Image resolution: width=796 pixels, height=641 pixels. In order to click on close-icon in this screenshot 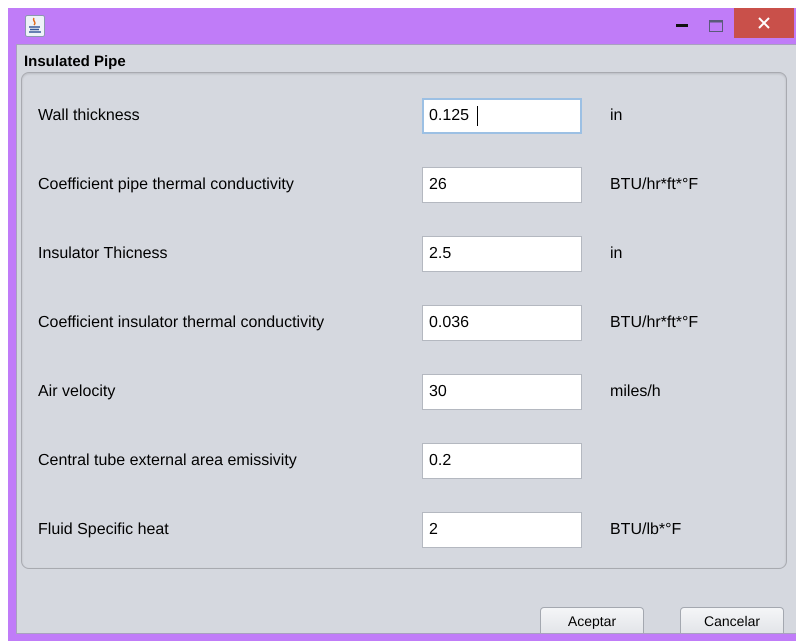, I will do `click(764, 23)`.